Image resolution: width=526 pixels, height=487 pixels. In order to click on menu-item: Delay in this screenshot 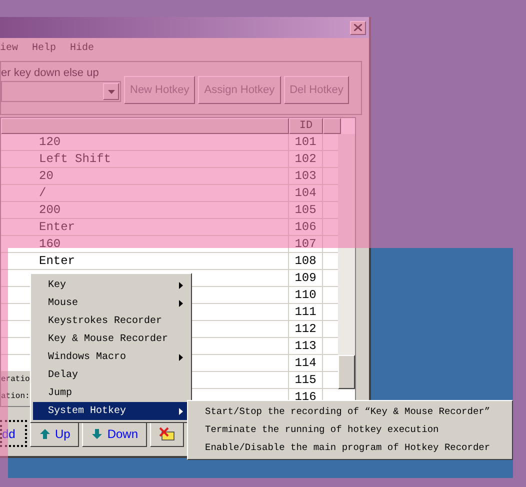, I will do `click(111, 375)`.